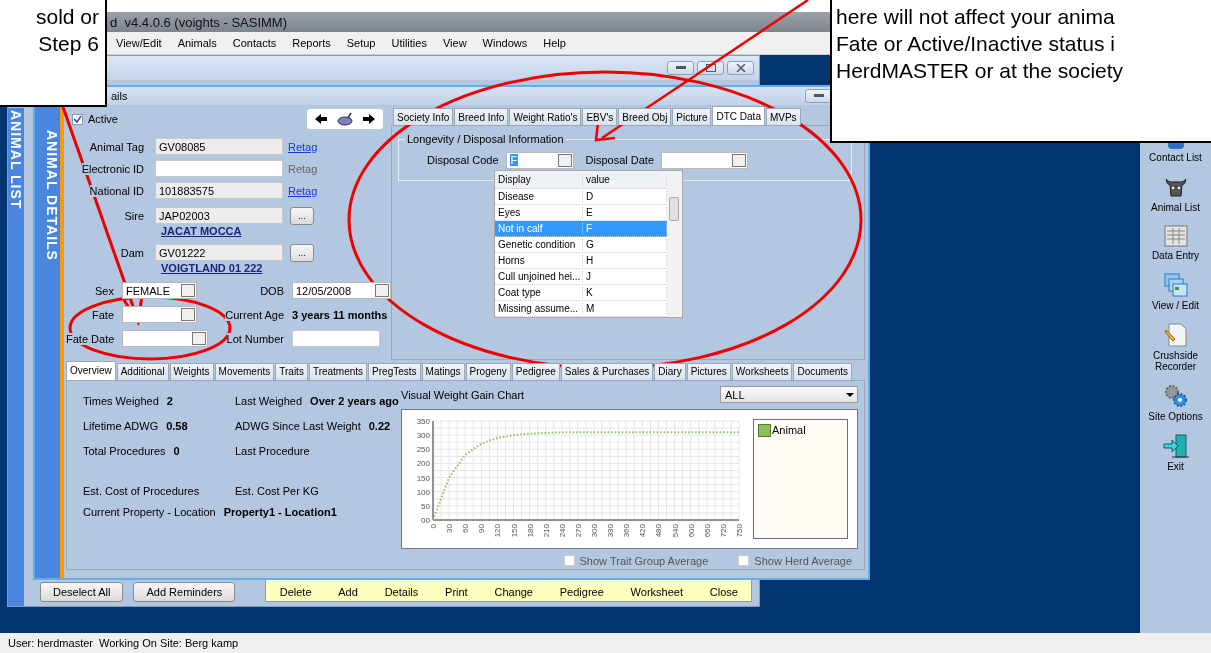 This screenshot has width=1211, height=653. Describe the element at coordinates (423, 116) in the screenshot. I see `tab: Society Info` at that location.